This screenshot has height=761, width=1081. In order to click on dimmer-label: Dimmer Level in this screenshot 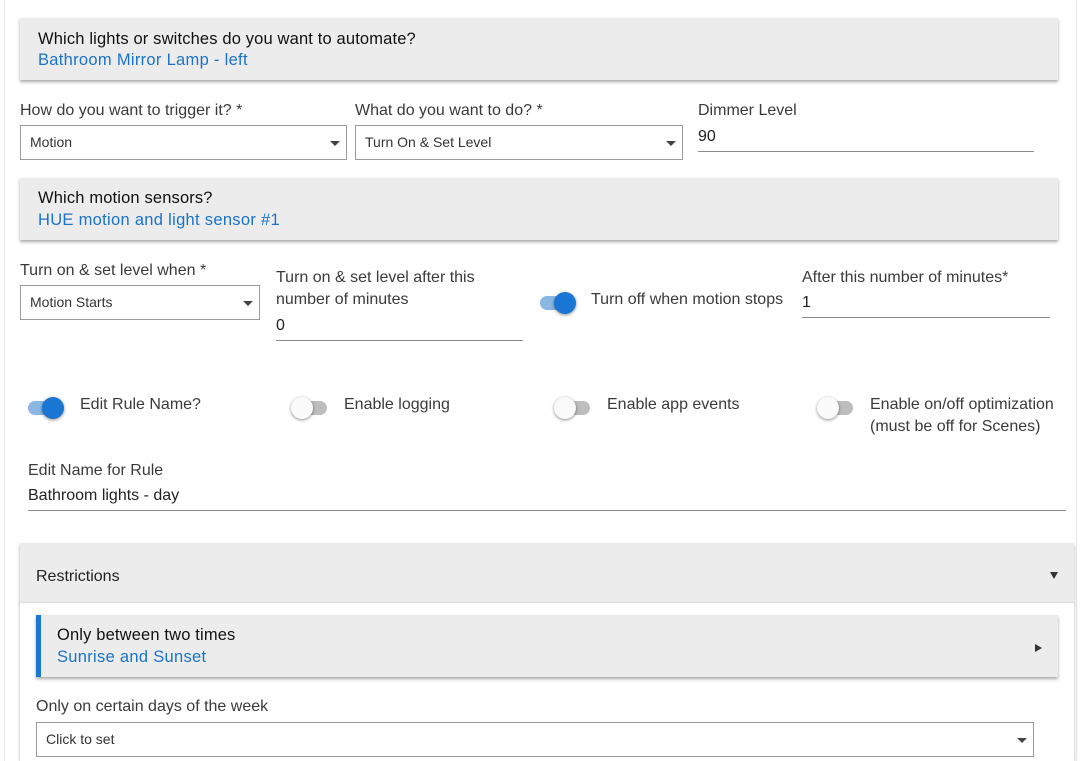, I will do `click(747, 110)`.